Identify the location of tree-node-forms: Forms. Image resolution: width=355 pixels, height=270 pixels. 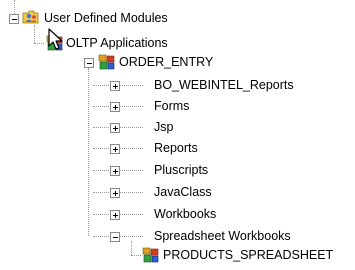
(150, 106).